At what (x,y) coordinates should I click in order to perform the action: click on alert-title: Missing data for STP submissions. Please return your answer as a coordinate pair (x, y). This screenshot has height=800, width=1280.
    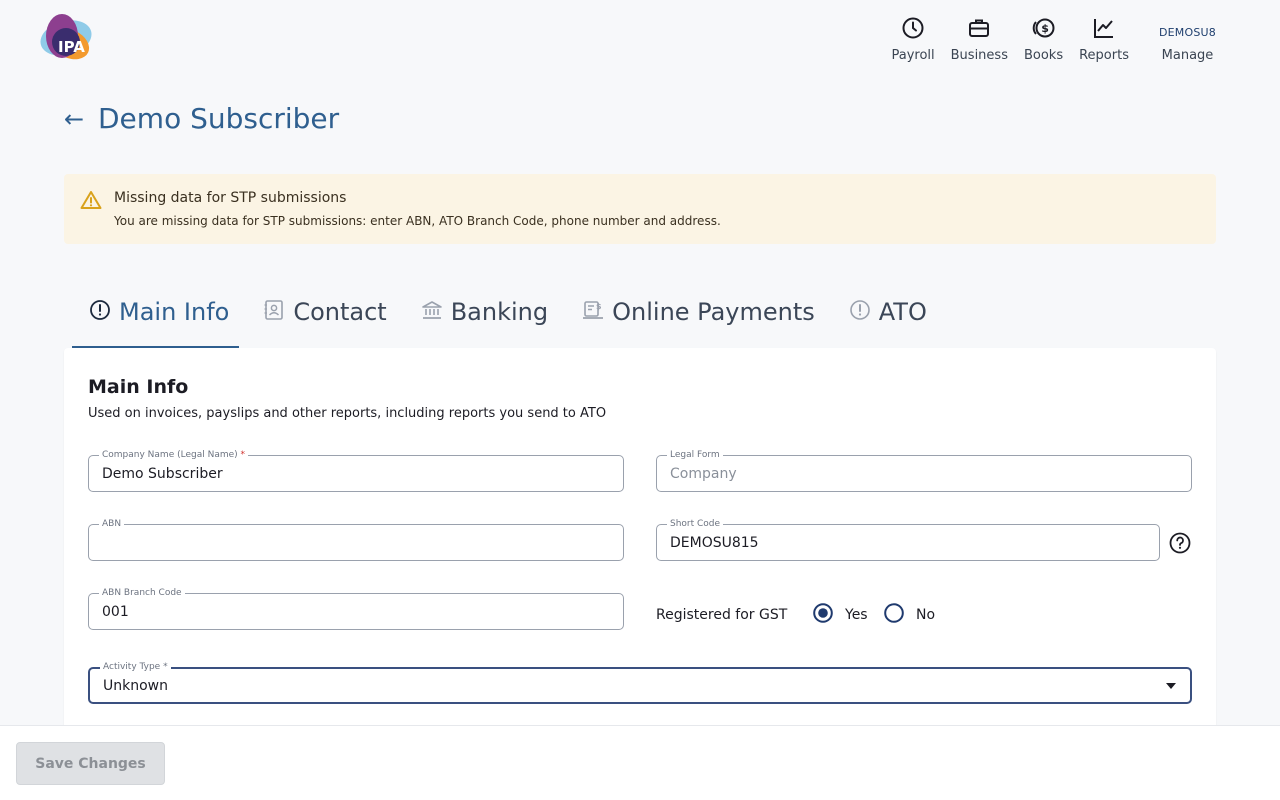
    Looking at the image, I should click on (230, 198).